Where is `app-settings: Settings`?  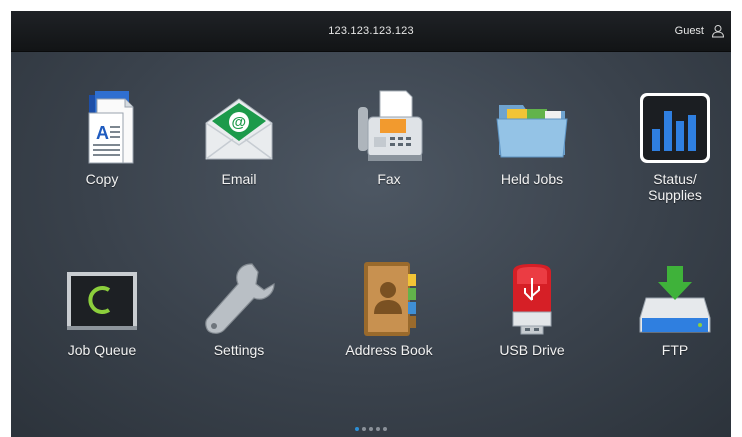 app-settings: Settings is located at coordinates (239, 315).